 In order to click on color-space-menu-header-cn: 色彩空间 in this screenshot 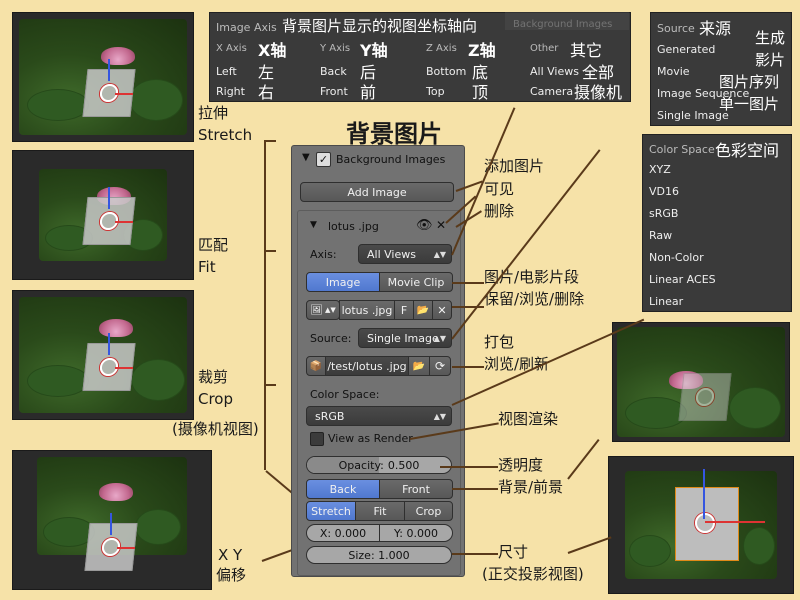, I will do `click(747, 150)`.